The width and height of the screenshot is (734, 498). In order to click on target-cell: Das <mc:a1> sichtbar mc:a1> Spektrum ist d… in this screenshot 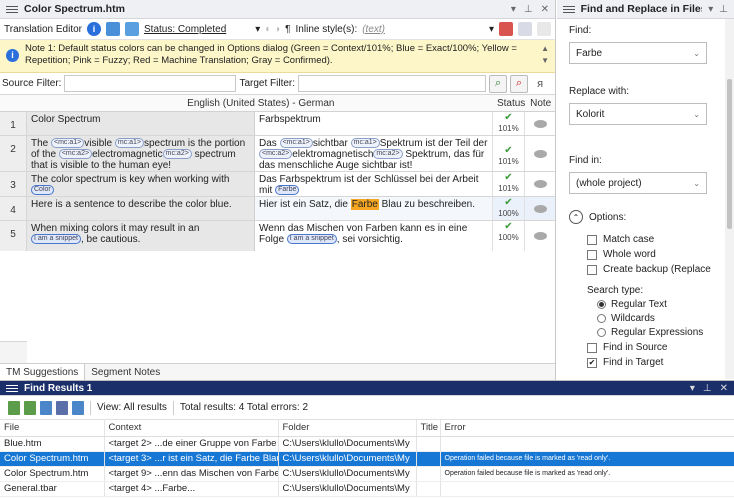, I will do `click(374, 153)`.